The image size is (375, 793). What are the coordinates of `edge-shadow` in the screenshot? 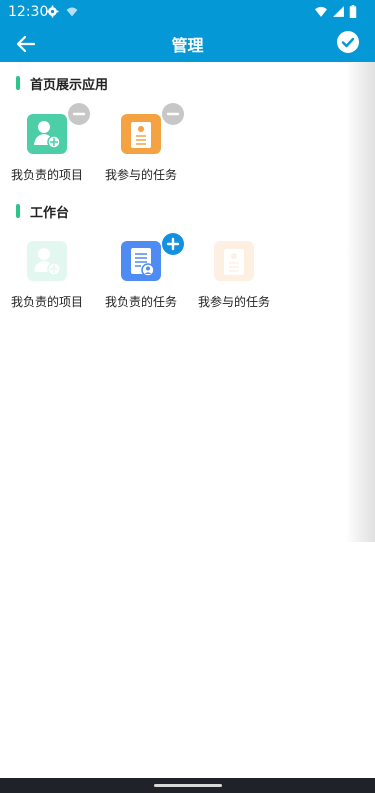 It's located at (360, 302).